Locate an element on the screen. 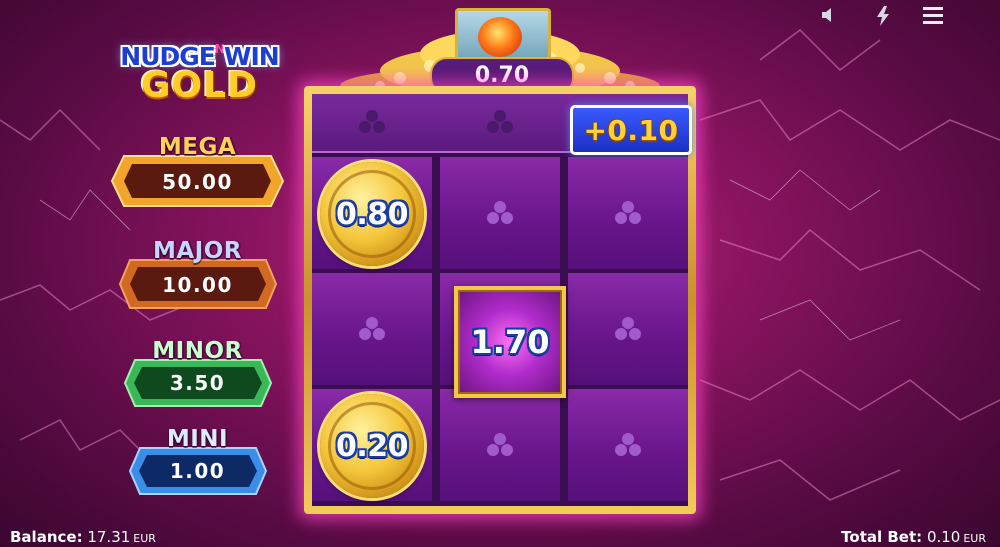 The width and height of the screenshot is (1000, 547). jackpot-mega: MEGA 50.00 is located at coordinates (197, 170).